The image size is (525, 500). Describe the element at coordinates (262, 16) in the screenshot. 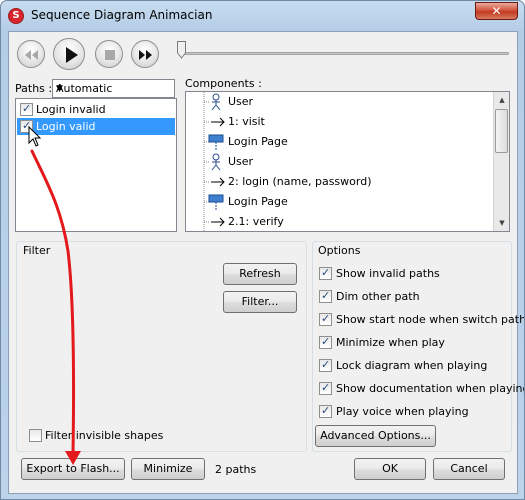

I see `title-bar: S Sequence Diagram Animacian ✕` at that location.